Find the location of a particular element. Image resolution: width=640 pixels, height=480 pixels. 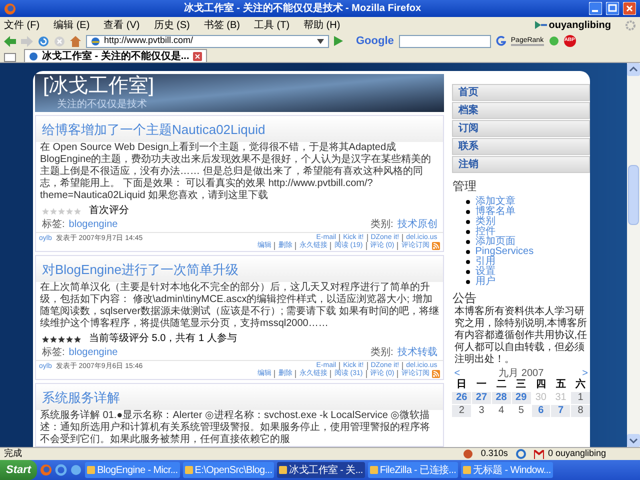

close-icon is located at coordinates (629, 8).